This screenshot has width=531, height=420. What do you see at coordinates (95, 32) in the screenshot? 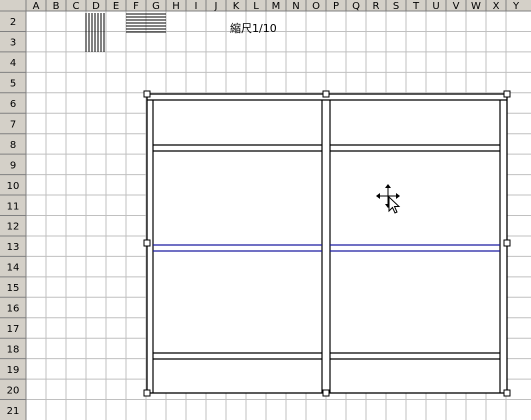
I see `vertical-line-pattern-icon` at bounding box center [95, 32].